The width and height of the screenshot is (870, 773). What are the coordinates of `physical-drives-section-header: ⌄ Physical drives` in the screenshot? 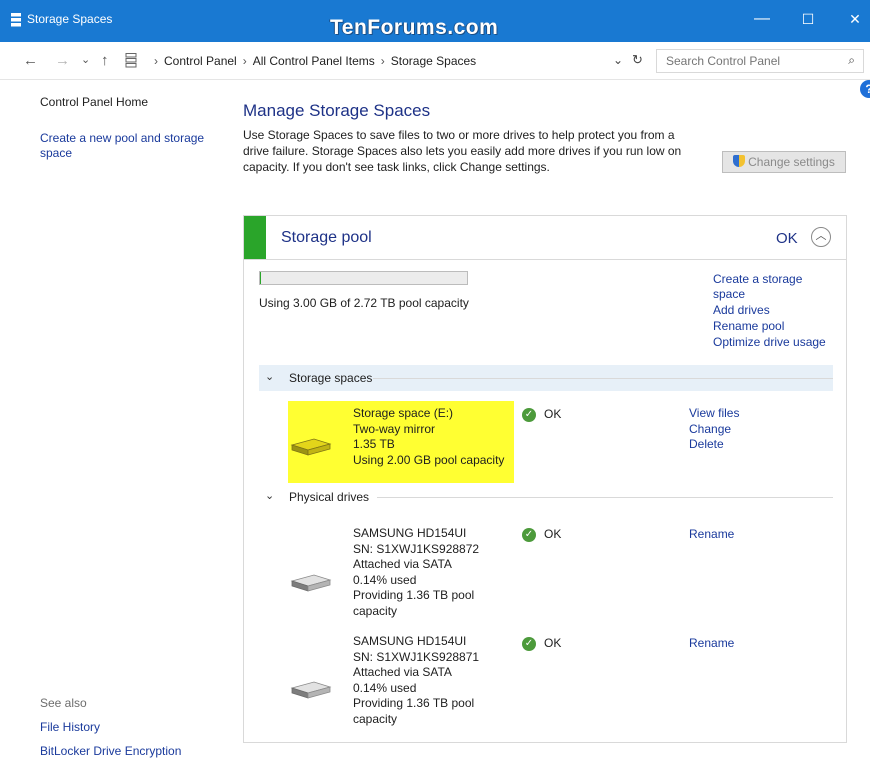 It's located at (546, 497).